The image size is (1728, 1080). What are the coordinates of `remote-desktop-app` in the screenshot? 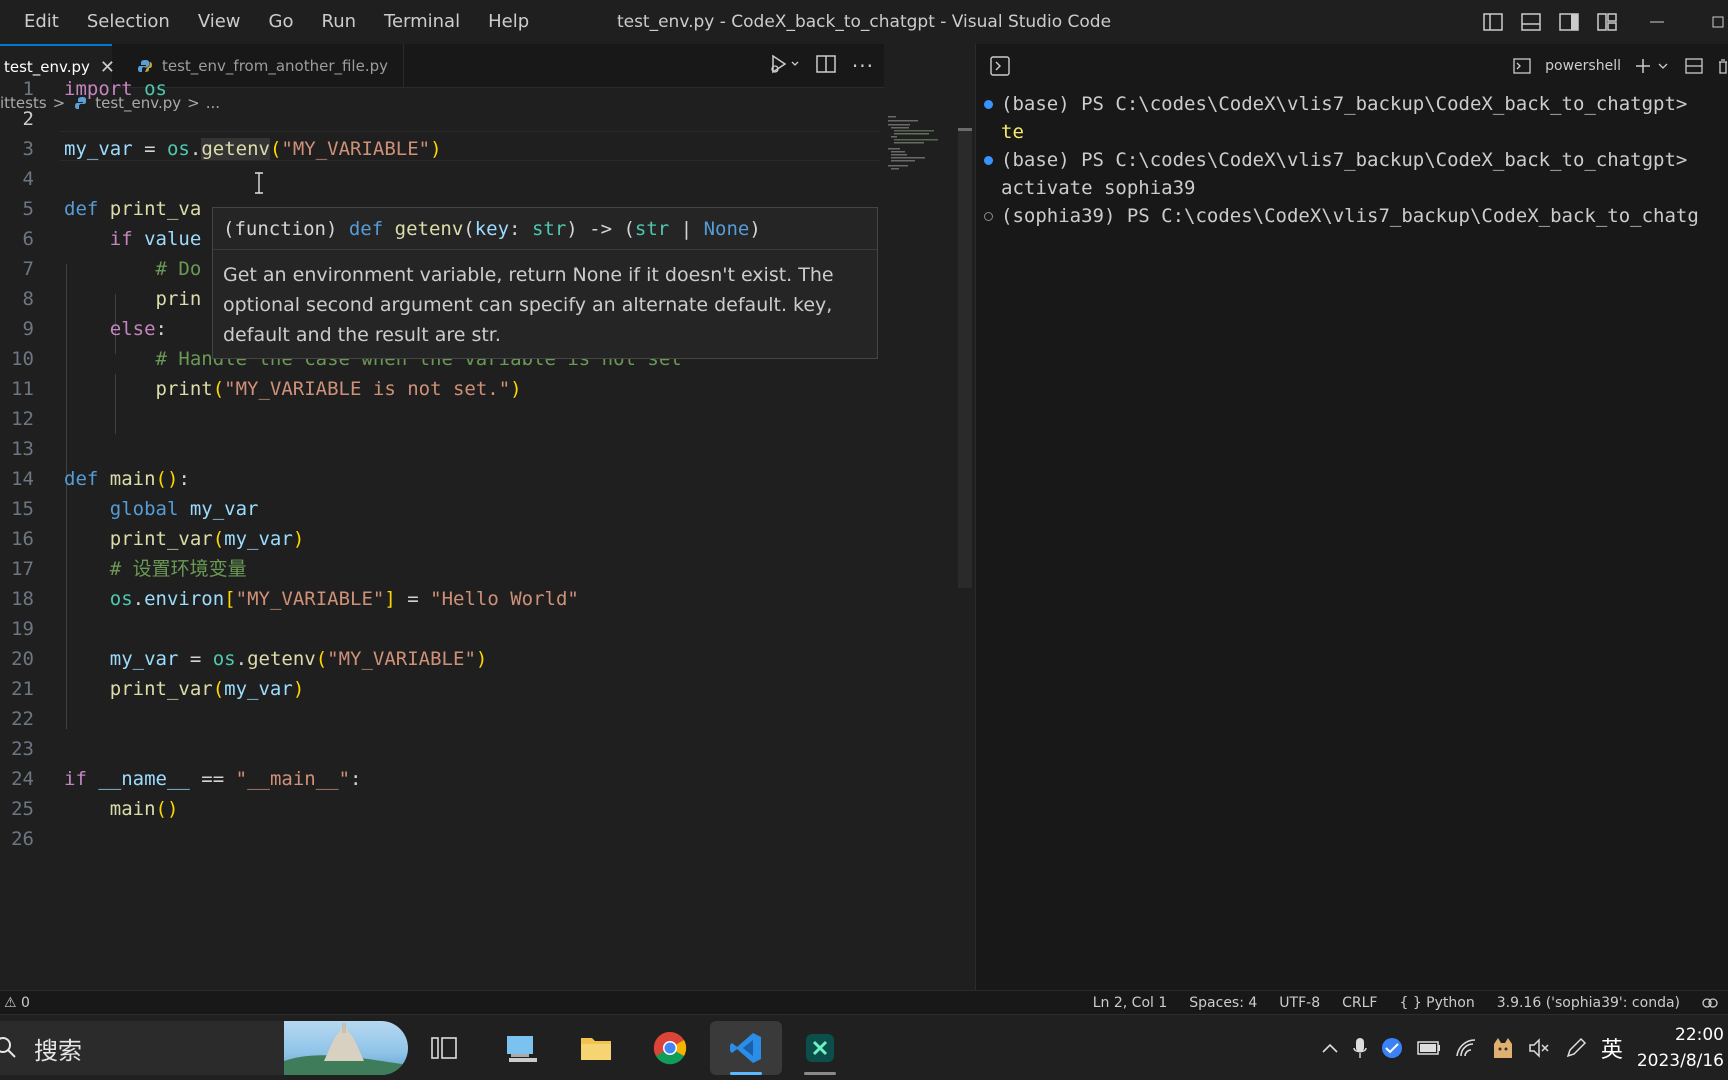 It's located at (522, 1048).